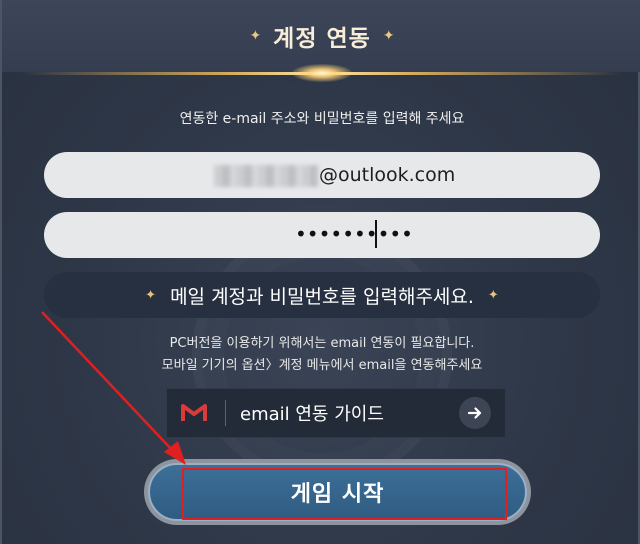 This screenshot has height=544, width=640. What do you see at coordinates (113, 388) in the screenshot?
I see `annotation-arrow-icon` at bounding box center [113, 388].